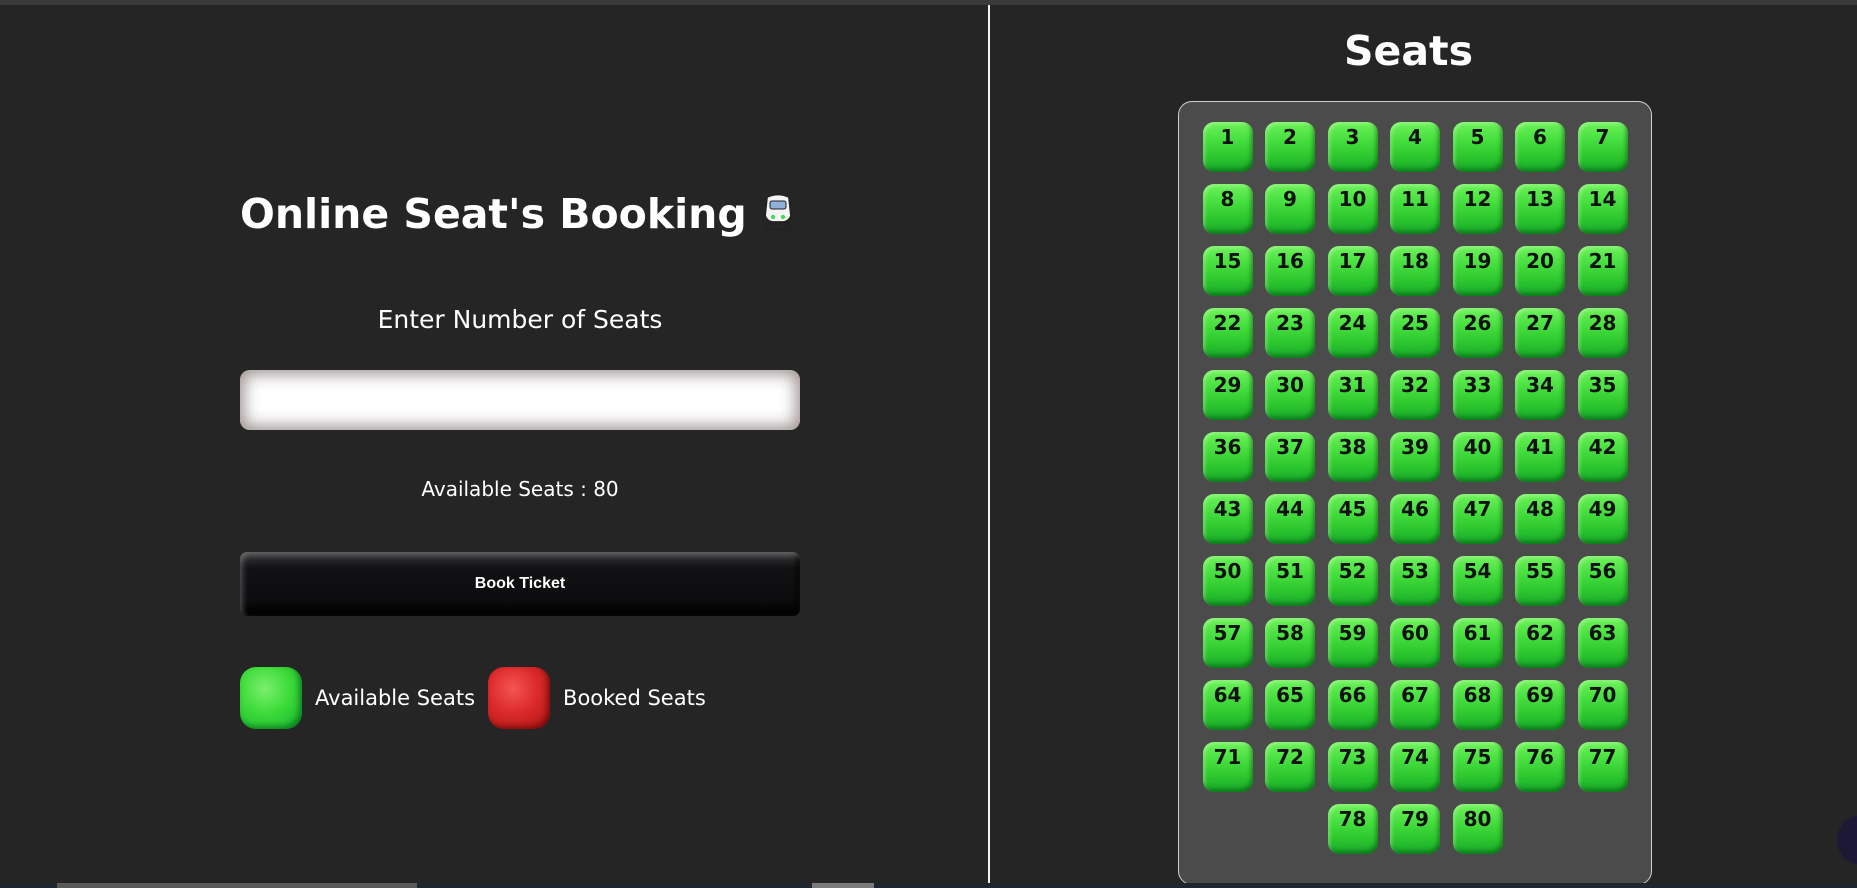  Describe the element at coordinates (520, 489) in the screenshot. I see `available-seats-count: Available Seats : 80` at that location.